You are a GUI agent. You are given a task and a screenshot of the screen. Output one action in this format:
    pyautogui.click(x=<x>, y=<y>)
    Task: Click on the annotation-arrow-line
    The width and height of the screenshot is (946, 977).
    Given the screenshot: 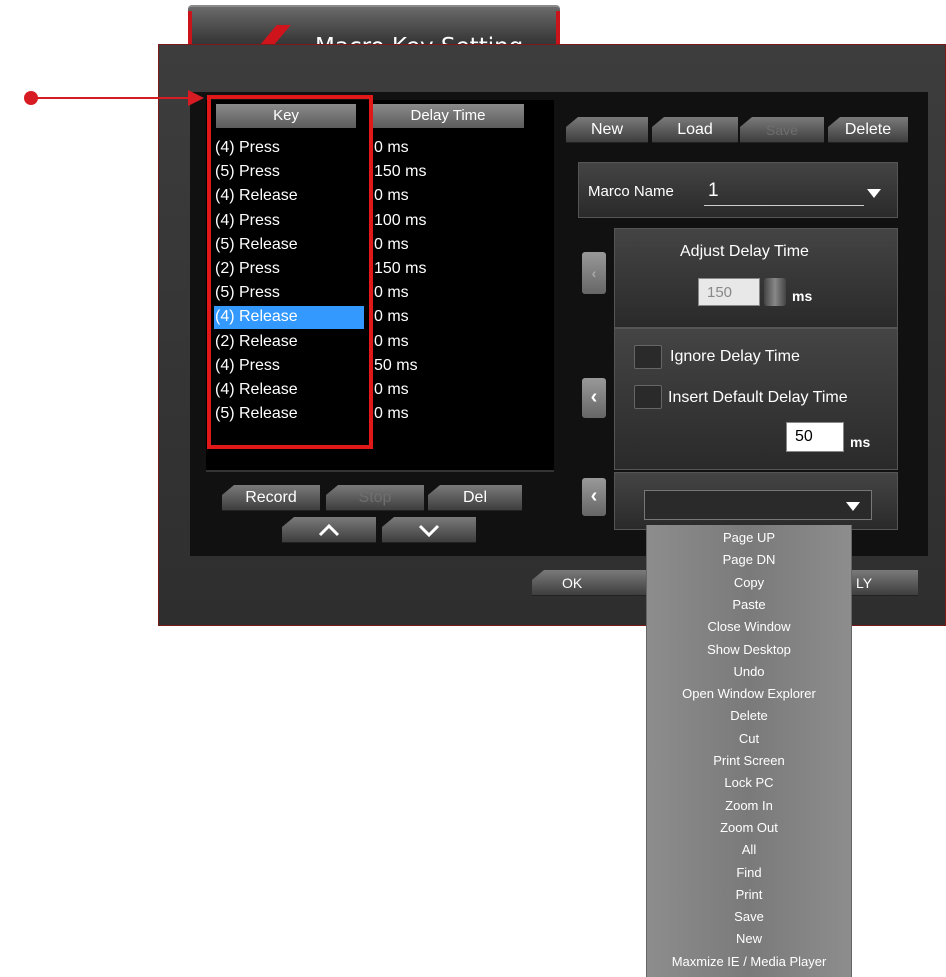 What is the action you would take?
    pyautogui.click(x=112, y=98)
    